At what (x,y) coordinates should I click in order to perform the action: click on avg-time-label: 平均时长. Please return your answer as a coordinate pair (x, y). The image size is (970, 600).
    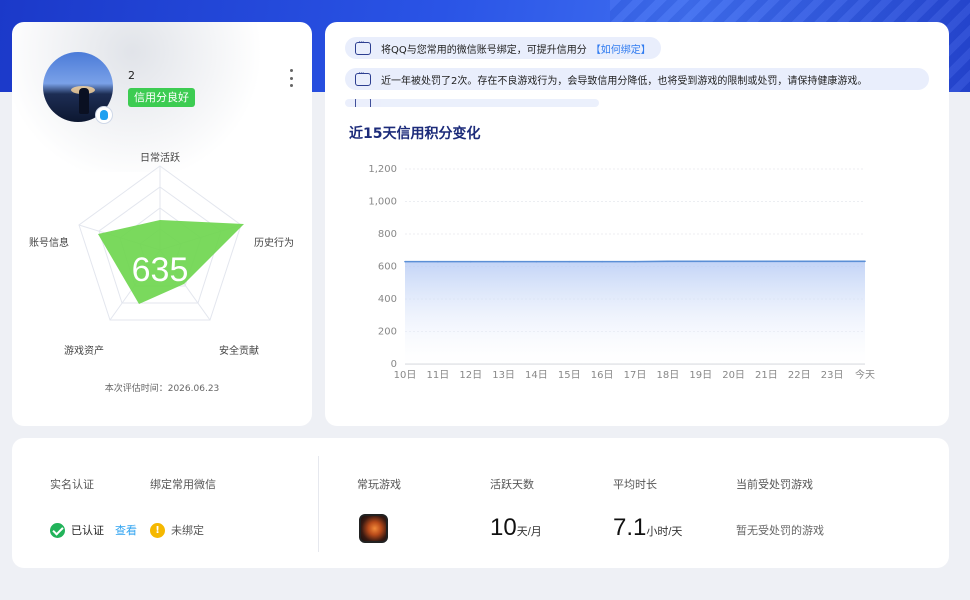
    Looking at the image, I should click on (635, 484).